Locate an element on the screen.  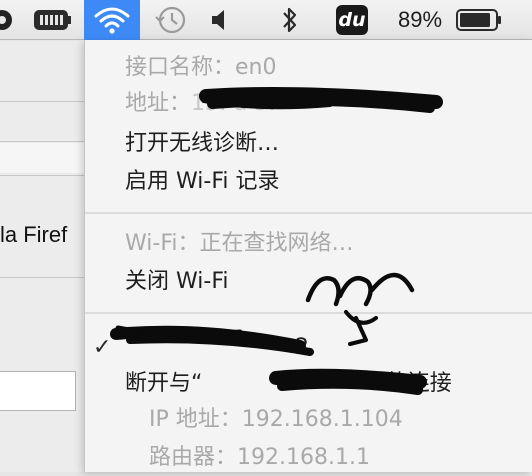
disconnect-network: 断开与“ ”的连接 is located at coordinates (288, 384).